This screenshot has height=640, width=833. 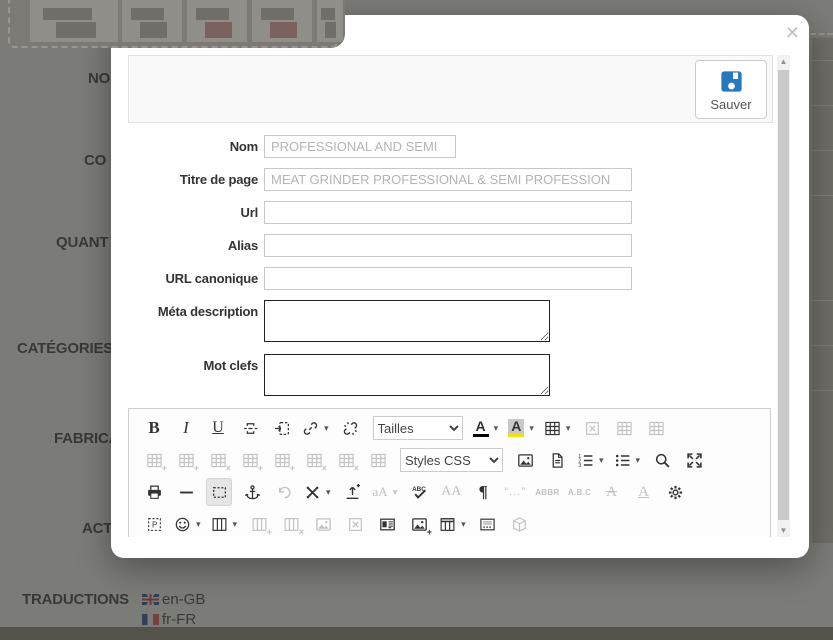 I want to click on image-insert-button: +, so click(x=420, y=524).